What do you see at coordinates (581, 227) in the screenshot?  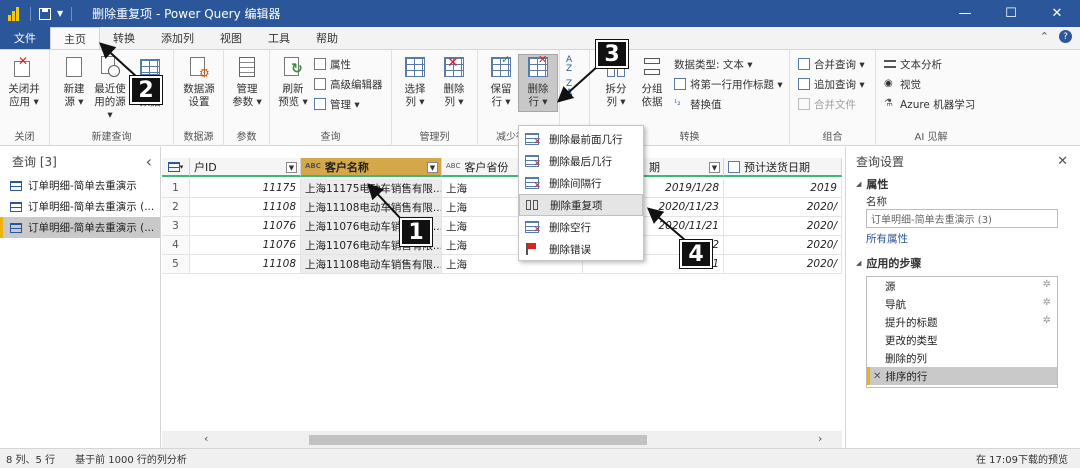 I see `menu-item-remove-blank-rows: ✕ 删除空行` at bounding box center [581, 227].